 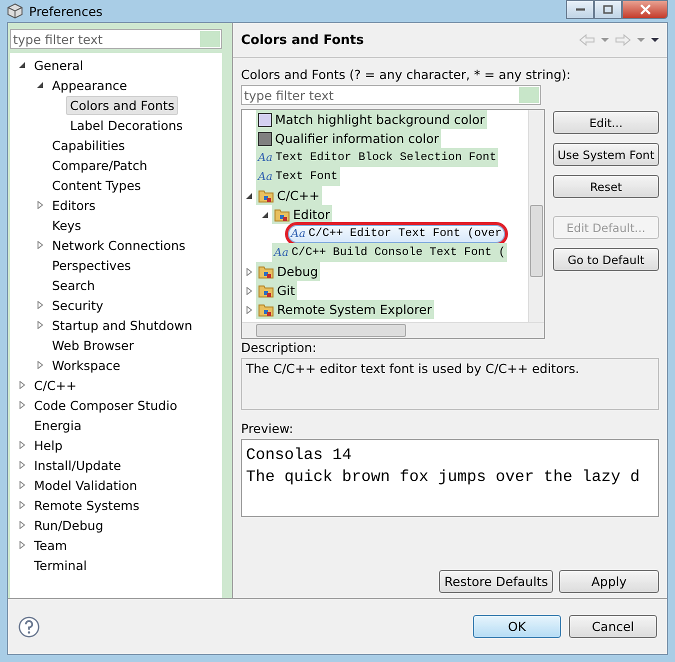 What do you see at coordinates (613, 626) in the screenshot?
I see `dialog-button: Cancel` at bounding box center [613, 626].